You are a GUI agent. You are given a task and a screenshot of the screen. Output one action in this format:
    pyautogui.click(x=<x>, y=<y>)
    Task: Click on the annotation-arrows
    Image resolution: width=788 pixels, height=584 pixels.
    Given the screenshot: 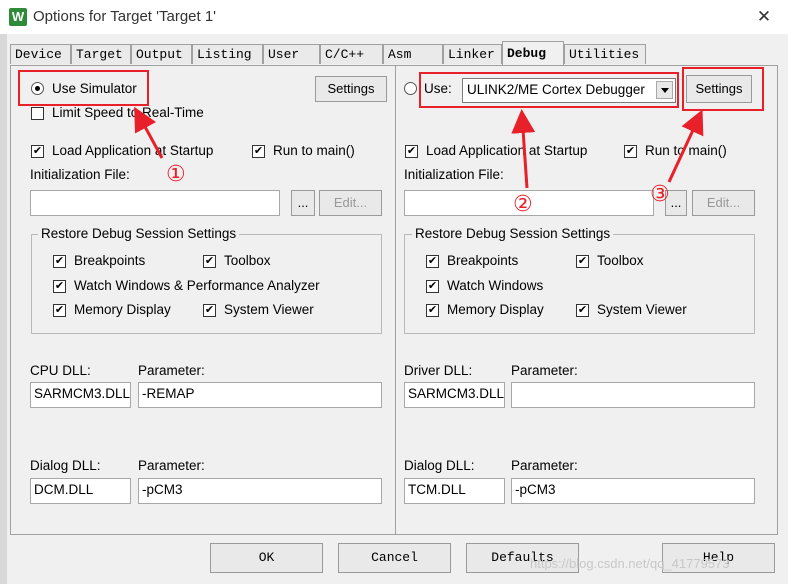 What is the action you would take?
    pyautogui.click(x=419, y=147)
    